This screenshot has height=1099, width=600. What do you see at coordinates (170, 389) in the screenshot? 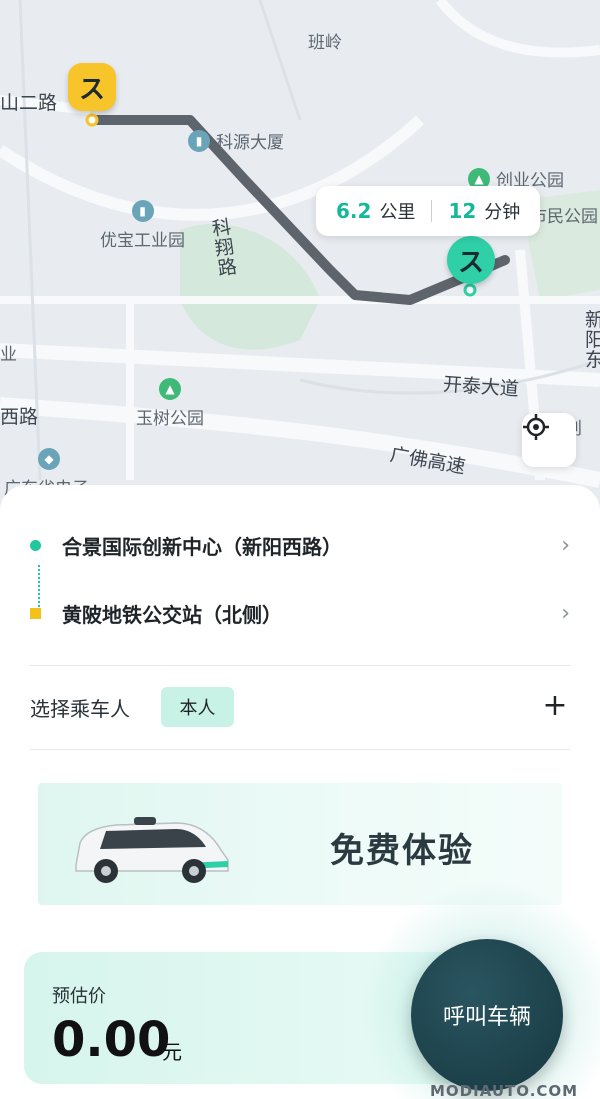
I see `tree-icon: ▲` at bounding box center [170, 389].